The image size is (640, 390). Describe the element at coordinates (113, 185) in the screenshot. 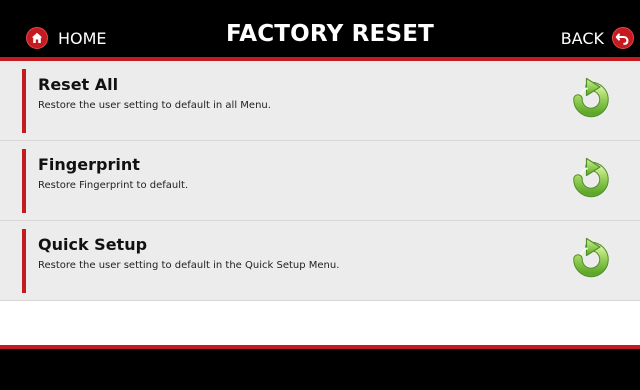

I see `fingerprint-description: Restore Fingerprint to default.` at that location.